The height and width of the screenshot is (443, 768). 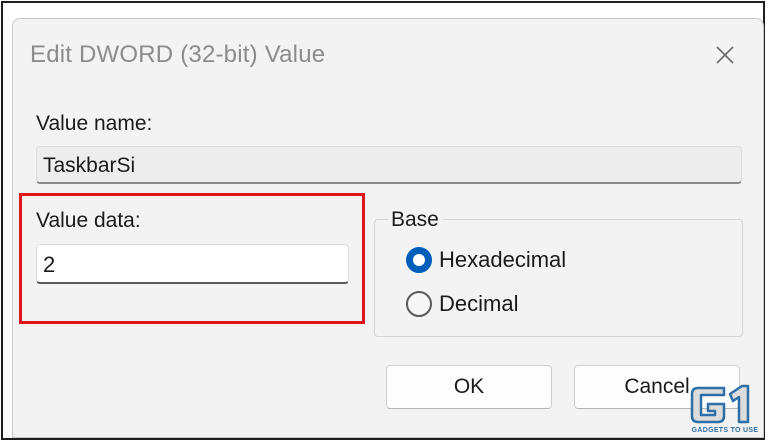 What do you see at coordinates (503, 259) in the screenshot?
I see `hexadecimal-label: Hexadecimal` at bounding box center [503, 259].